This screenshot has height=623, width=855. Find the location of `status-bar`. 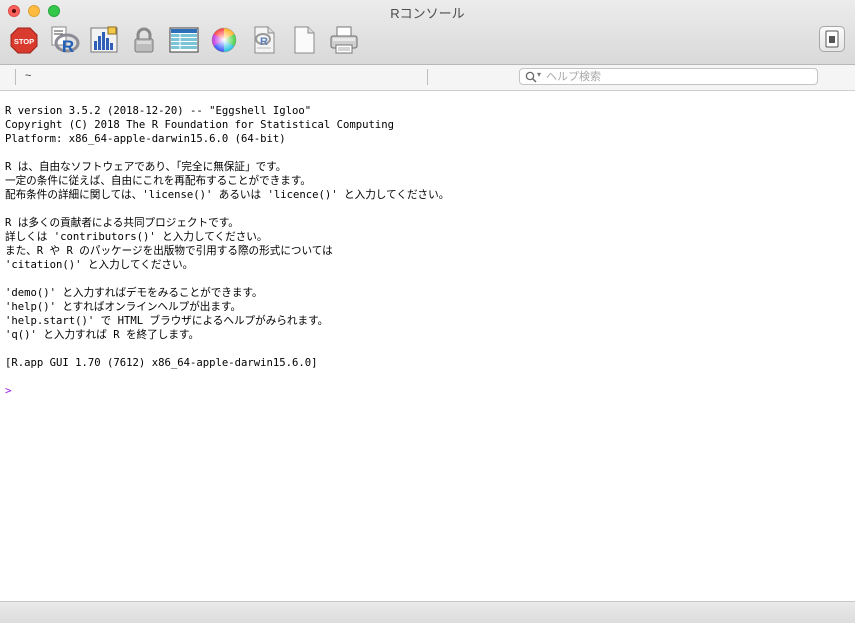

status-bar is located at coordinates (427, 612).